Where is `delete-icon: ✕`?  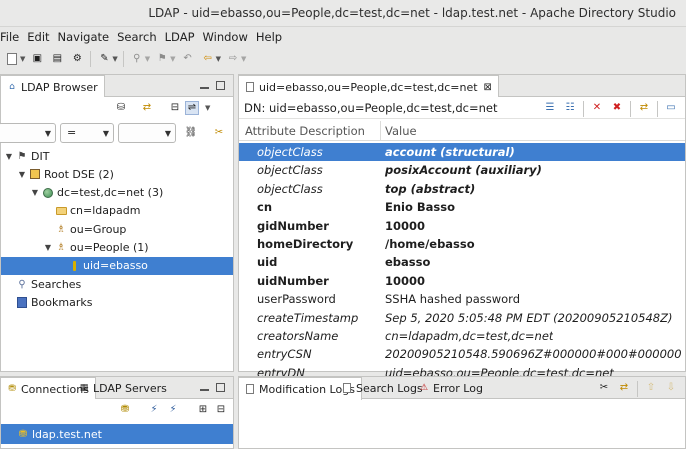
delete-icon: ✕ is located at coordinates (597, 108).